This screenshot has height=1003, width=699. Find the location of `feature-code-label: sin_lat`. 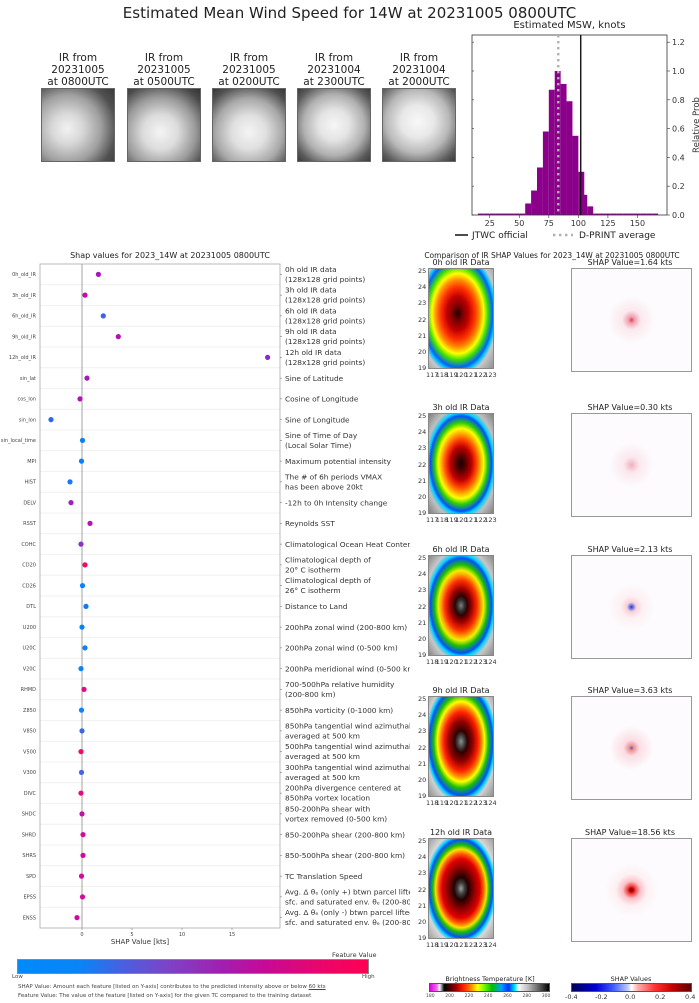

feature-code-label: sin_lat is located at coordinates (28, 379).